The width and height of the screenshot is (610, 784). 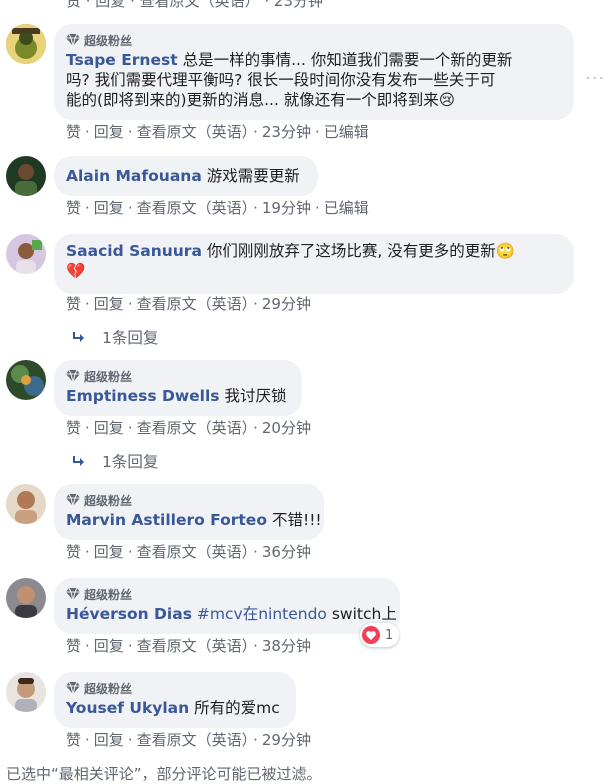 I want to click on comment-time: 38分钟, so click(x=286, y=646).